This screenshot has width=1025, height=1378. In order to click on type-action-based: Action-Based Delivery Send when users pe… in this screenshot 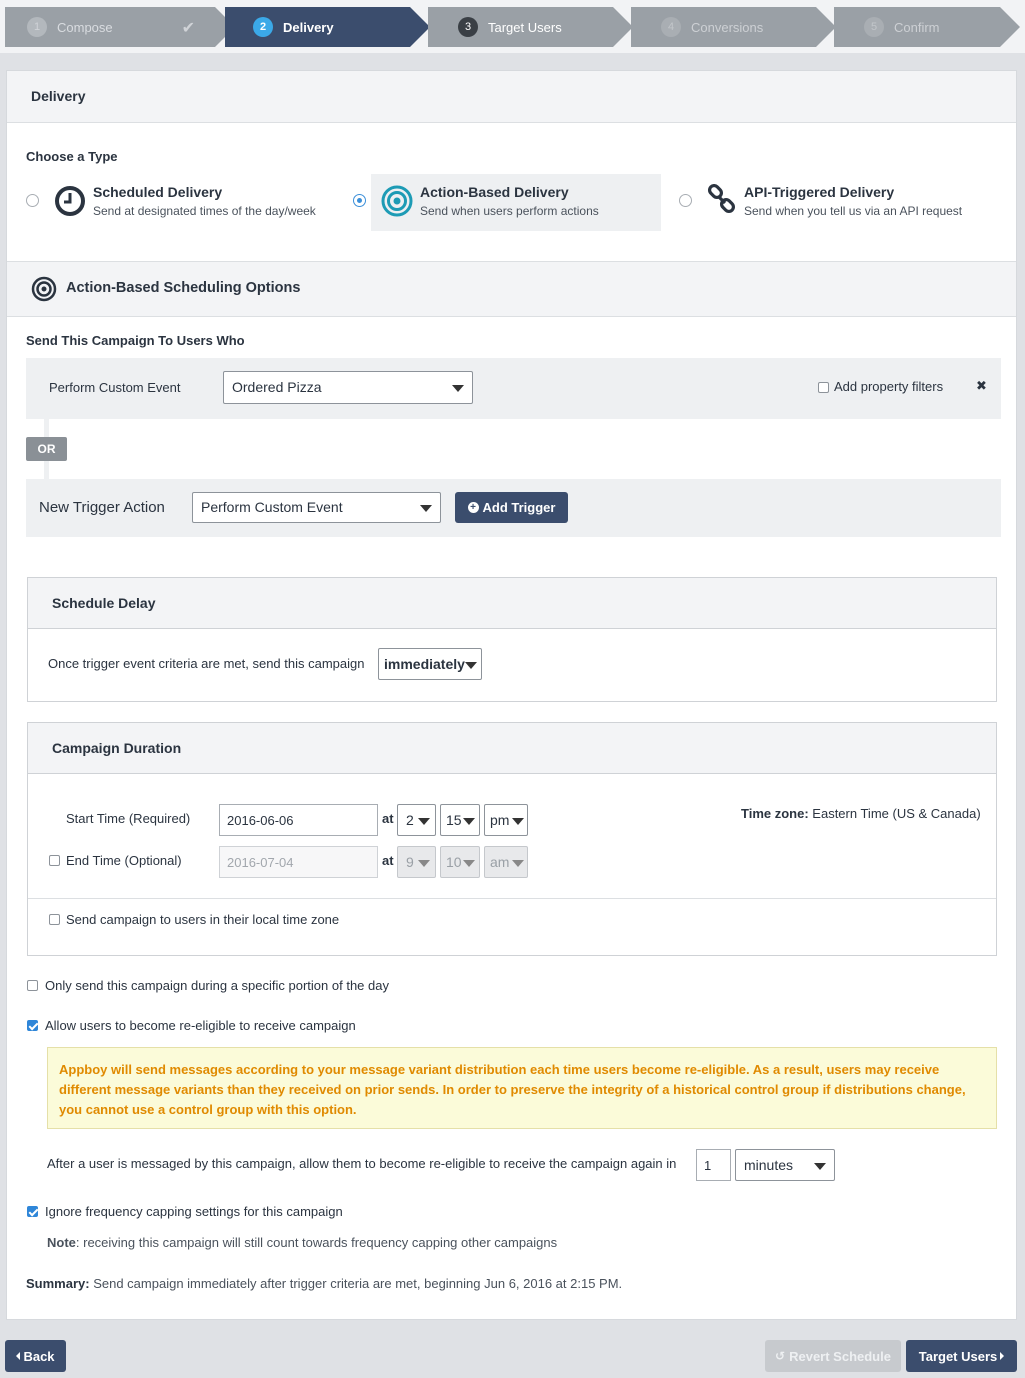, I will do `click(516, 202)`.